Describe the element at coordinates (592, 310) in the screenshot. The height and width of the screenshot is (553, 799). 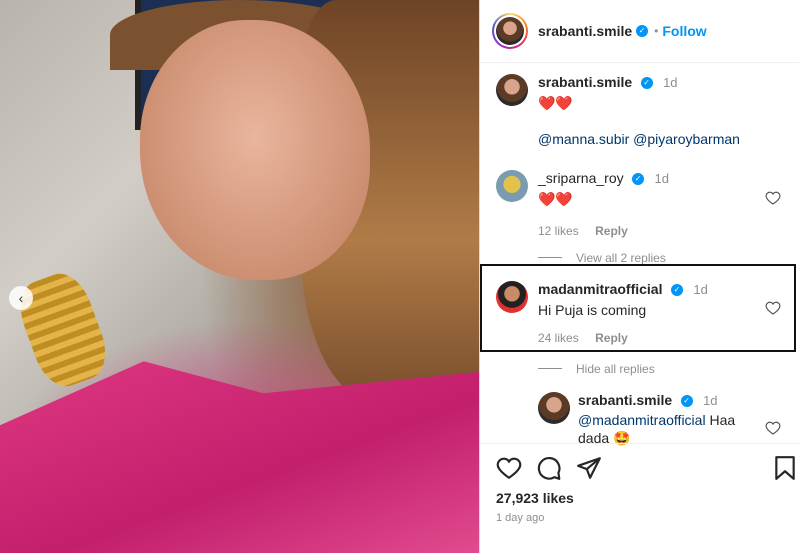
I see `comment-text: Hi Puja is coming` at that location.